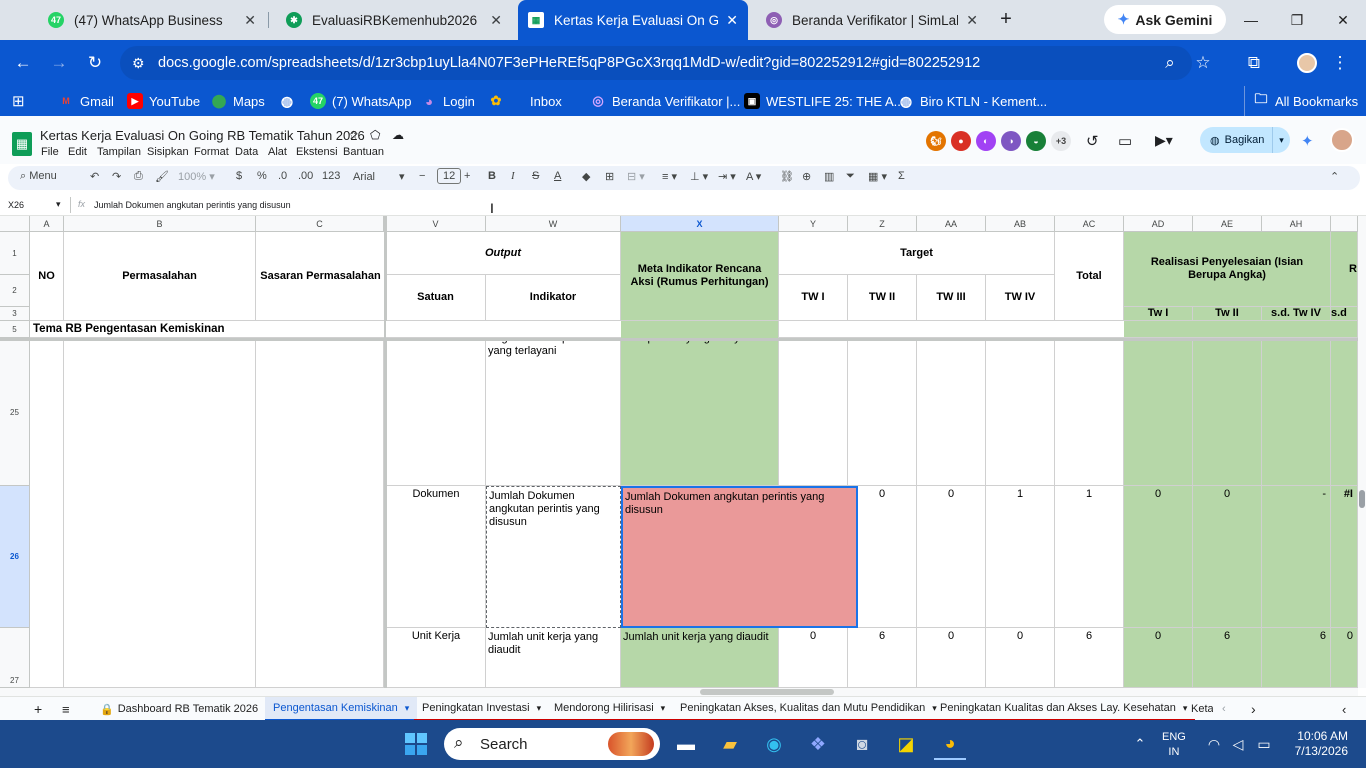  Describe the element at coordinates (1307, 141) in the screenshot. I see `gemini-icon: ✦` at that location.